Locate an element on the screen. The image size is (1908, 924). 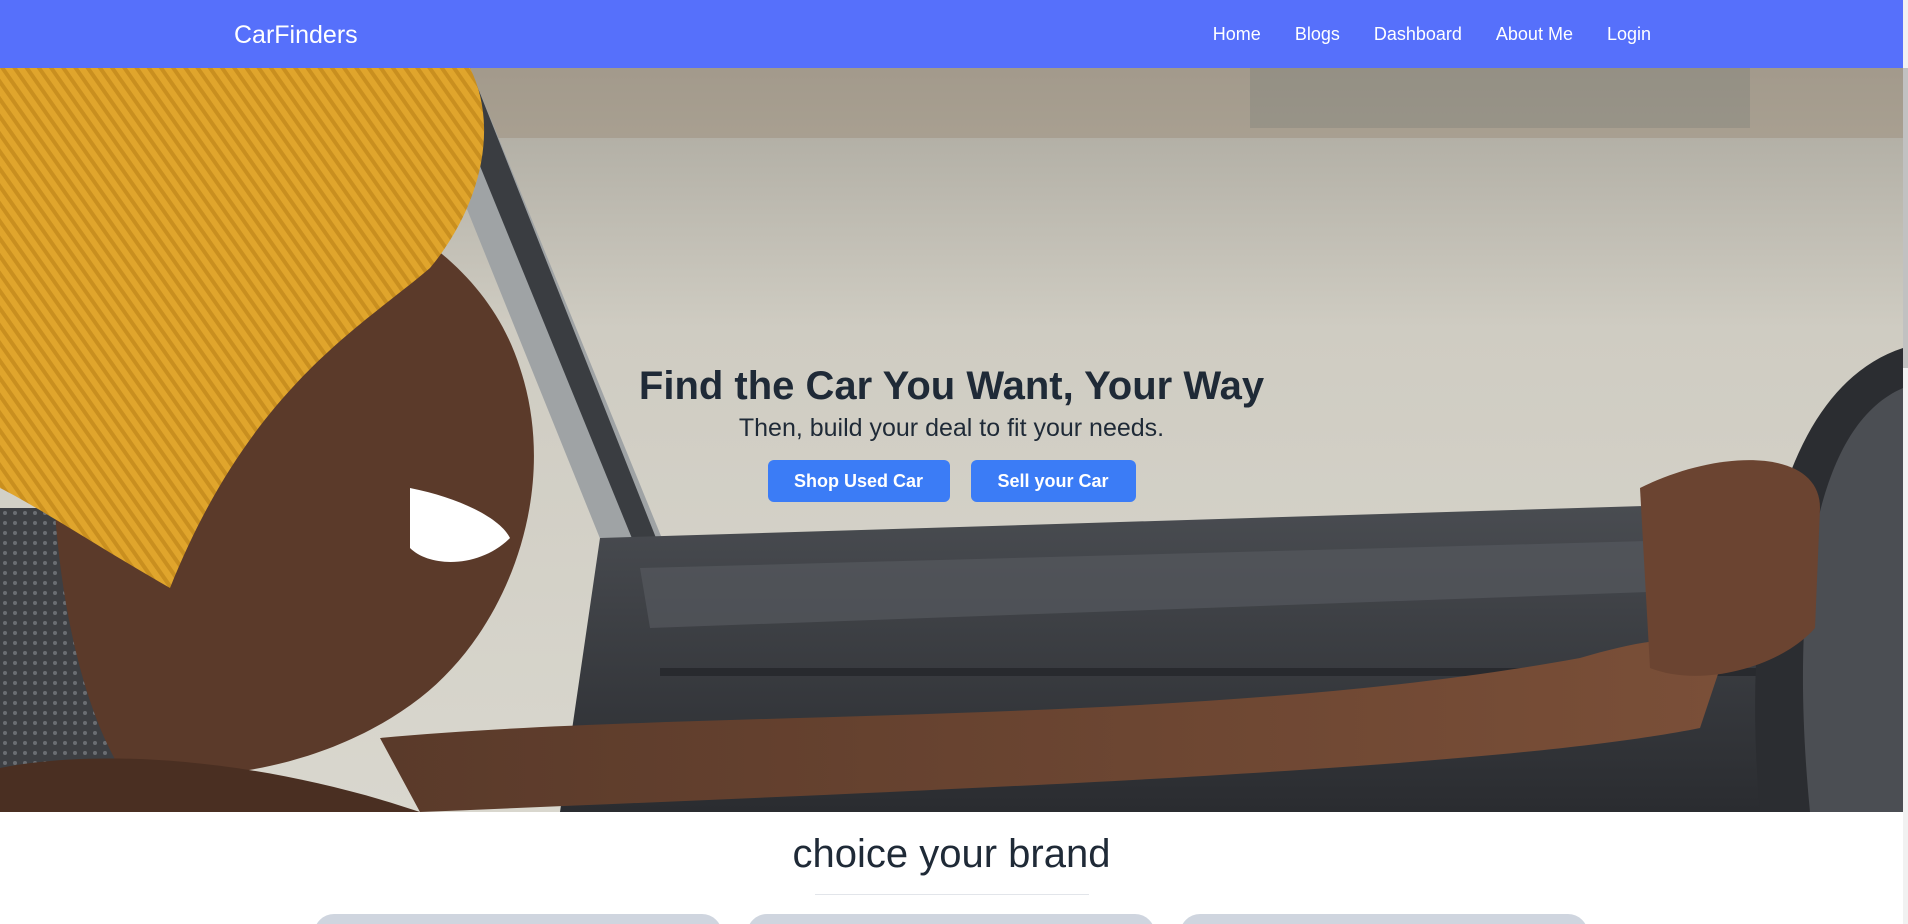
nav-link-blogs: Blogs is located at coordinates (1317, 34).